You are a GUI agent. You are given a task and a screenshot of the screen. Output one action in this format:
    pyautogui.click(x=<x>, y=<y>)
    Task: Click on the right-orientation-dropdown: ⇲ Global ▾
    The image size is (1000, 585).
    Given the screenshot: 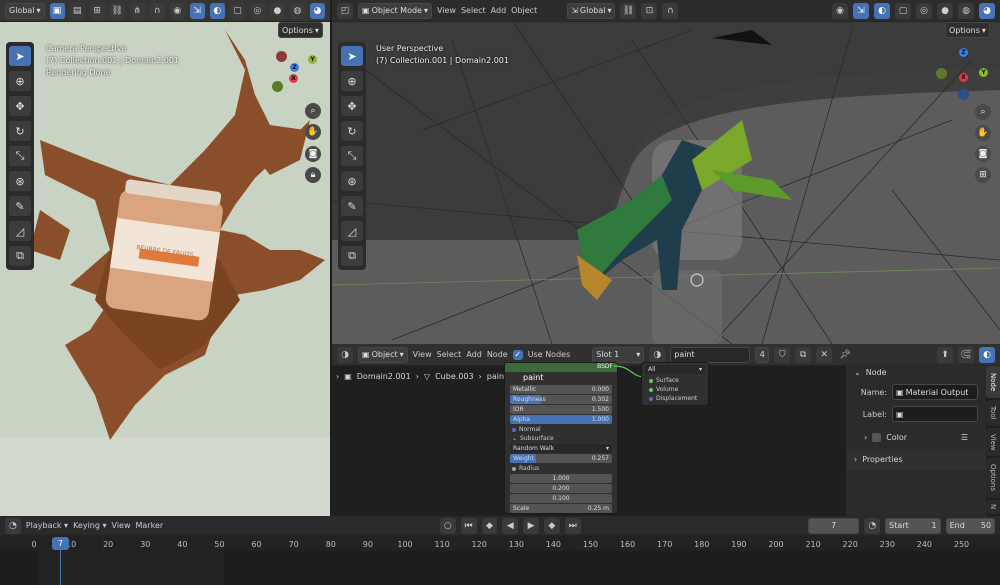 What is the action you would take?
    pyautogui.click(x=591, y=10)
    